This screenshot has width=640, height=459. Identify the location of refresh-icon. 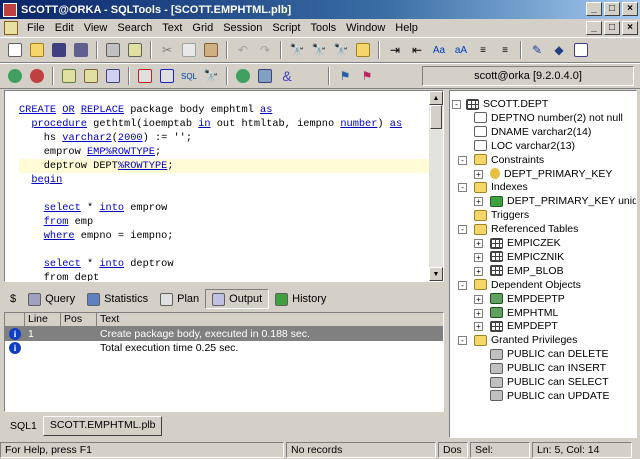
(113, 76).